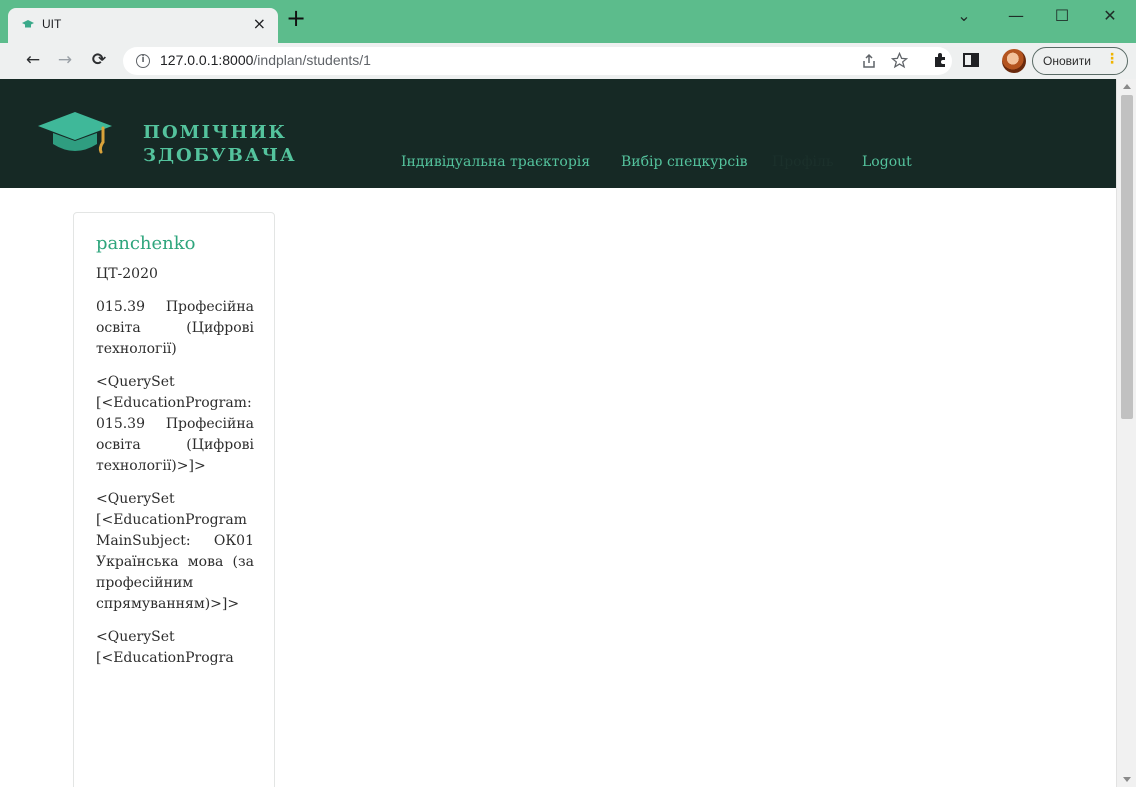  What do you see at coordinates (1127, 257) in the screenshot?
I see `scrollbar-thumb` at bounding box center [1127, 257].